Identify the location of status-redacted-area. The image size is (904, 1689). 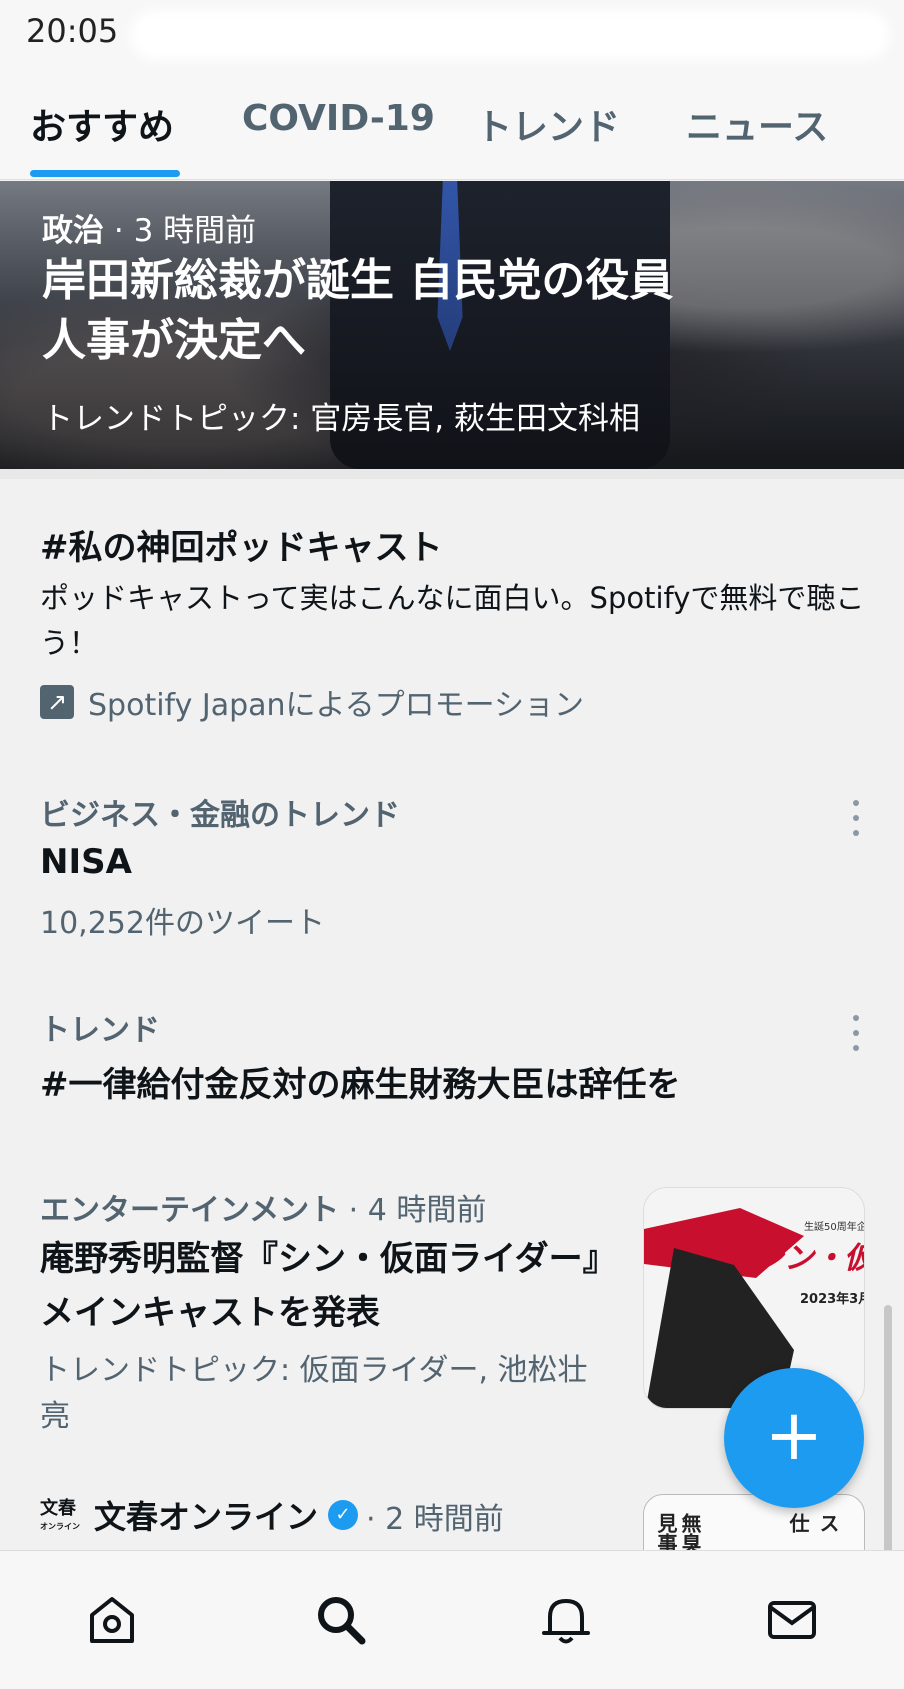
(510, 35).